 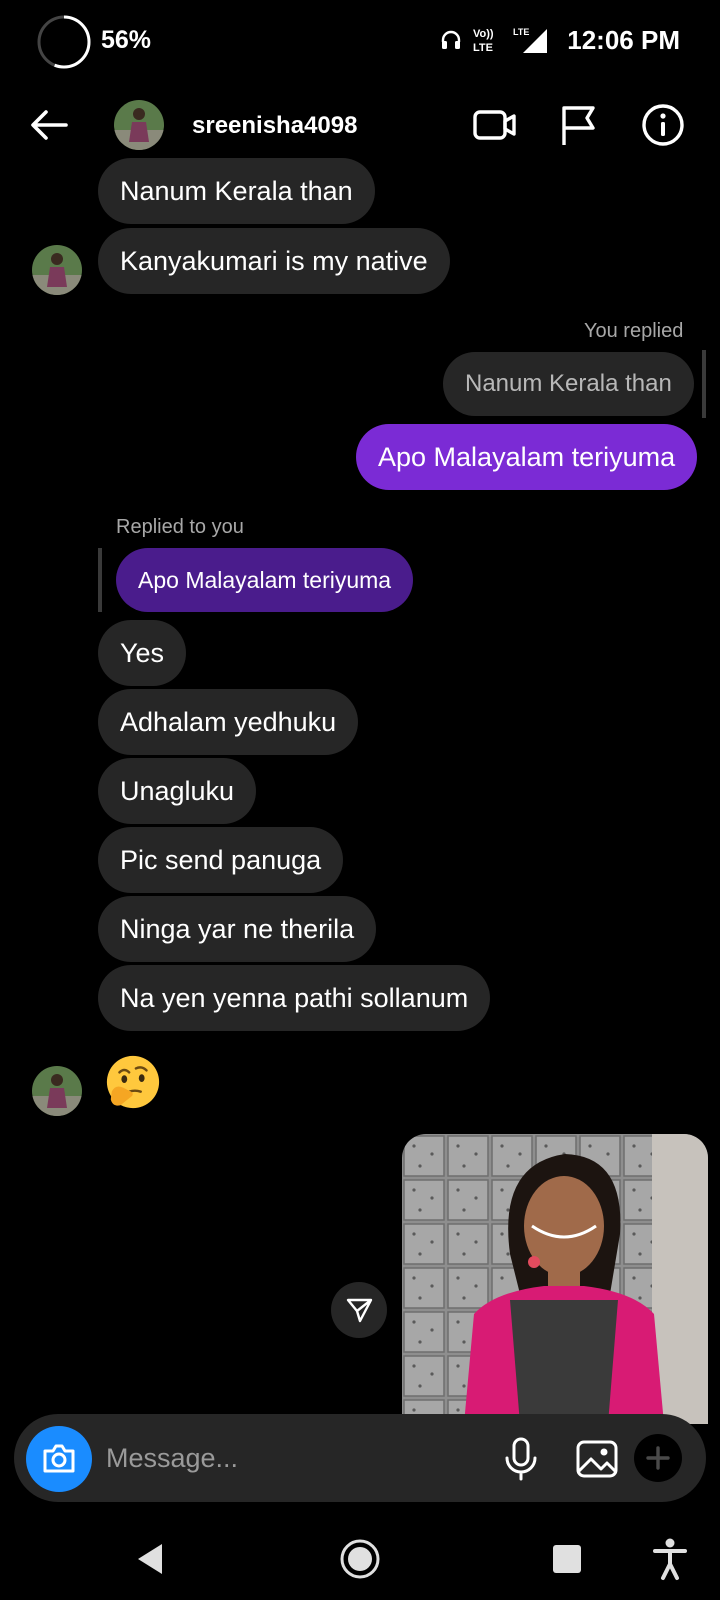 I want to click on video-call-icon, so click(x=495, y=125).